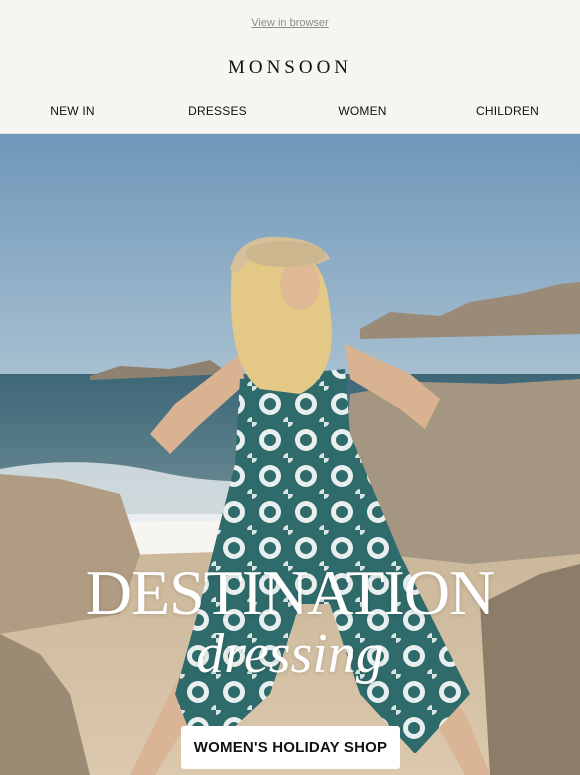  What do you see at coordinates (290, 592) in the screenshot?
I see `hero-headline: DESTINATION` at bounding box center [290, 592].